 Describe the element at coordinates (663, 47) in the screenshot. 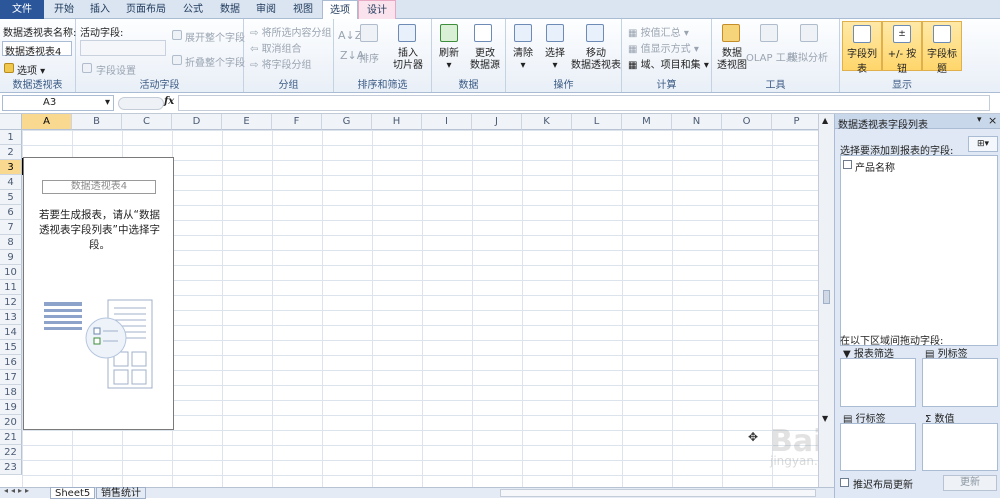

I see `show-values-as-button: ▦ 值显示方式 ▾` at that location.